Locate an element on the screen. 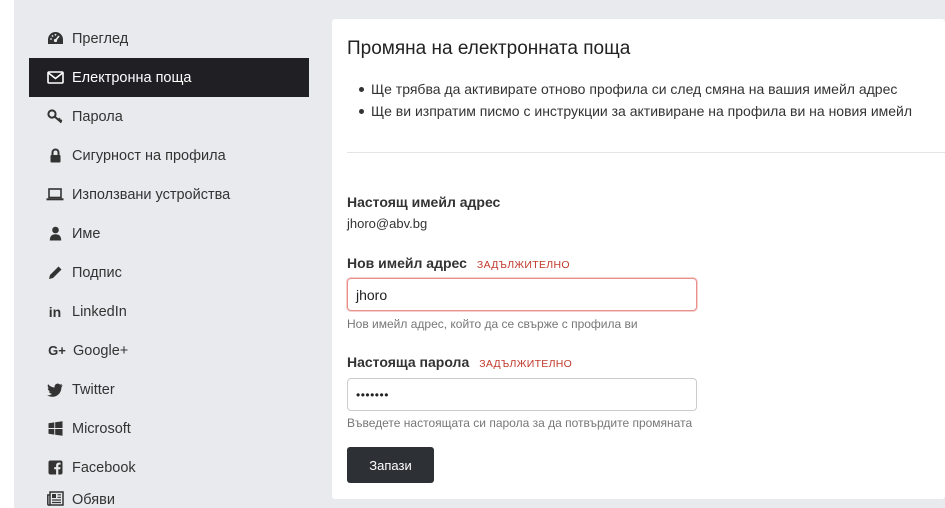  sidebar-item-label: Microsoft is located at coordinates (101, 428).